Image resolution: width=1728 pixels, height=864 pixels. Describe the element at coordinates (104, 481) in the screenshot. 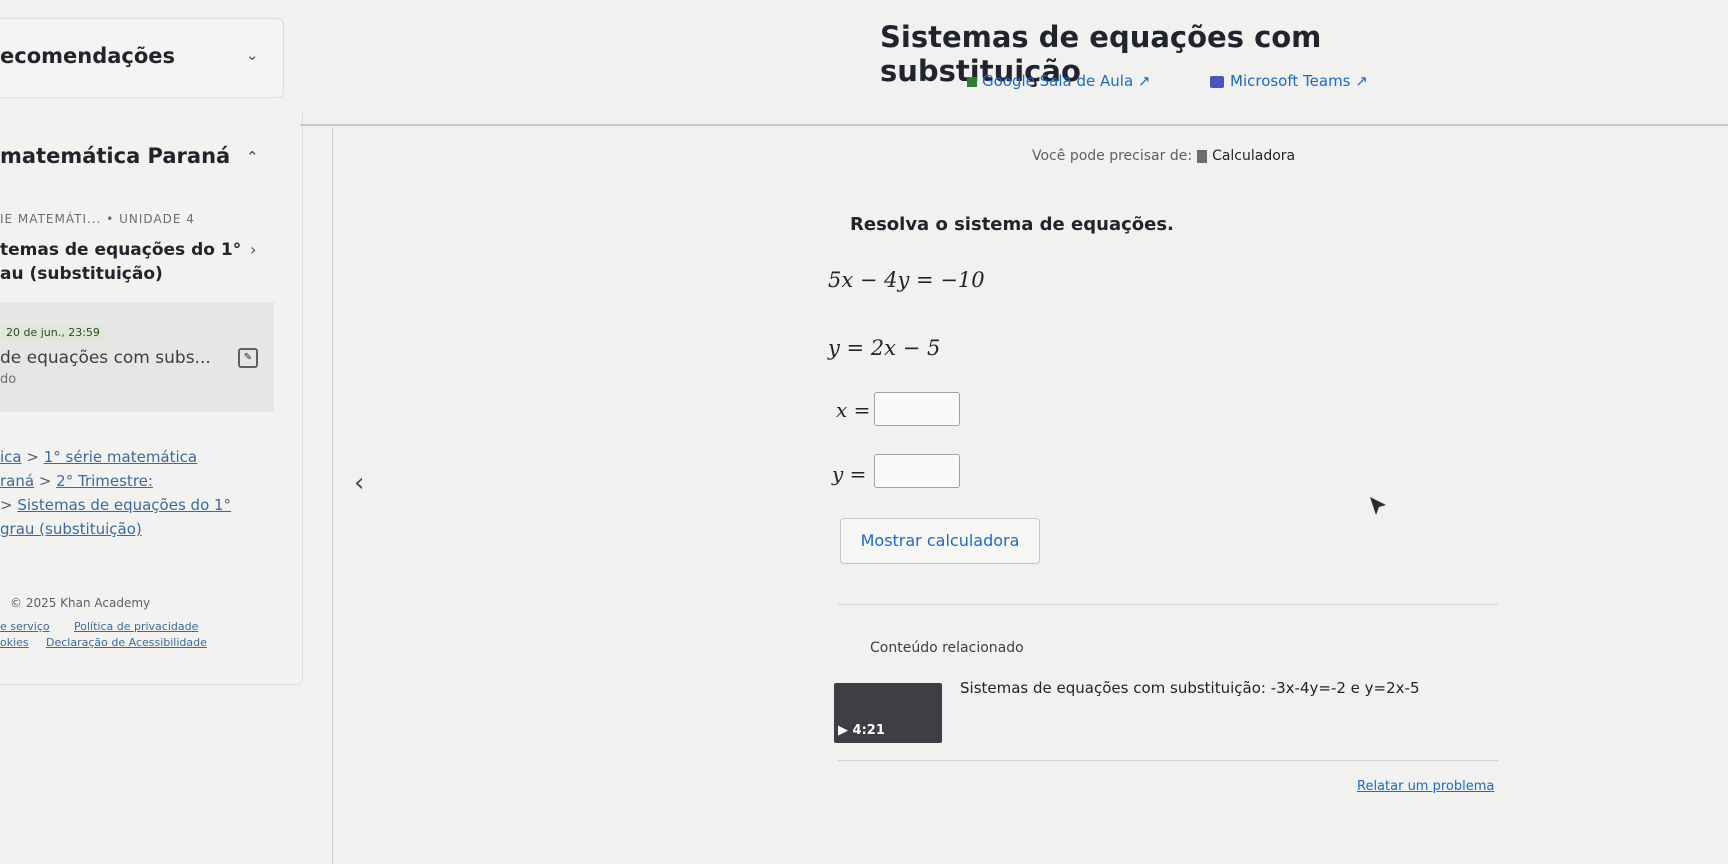

I see `breadcrumb-link: 2° Trimestre:` at that location.